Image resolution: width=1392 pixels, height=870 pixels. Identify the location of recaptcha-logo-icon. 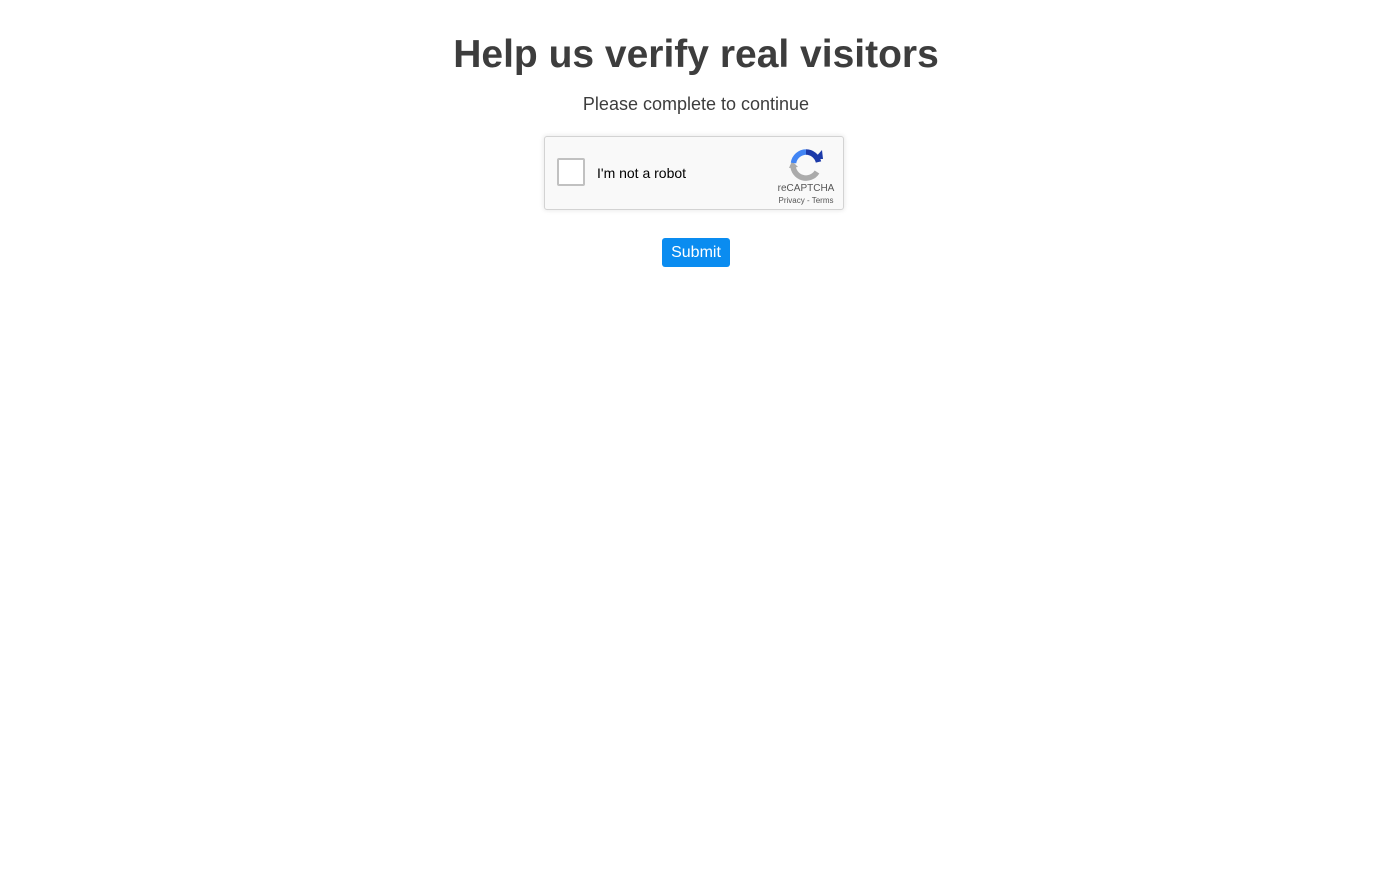
(806, 165).